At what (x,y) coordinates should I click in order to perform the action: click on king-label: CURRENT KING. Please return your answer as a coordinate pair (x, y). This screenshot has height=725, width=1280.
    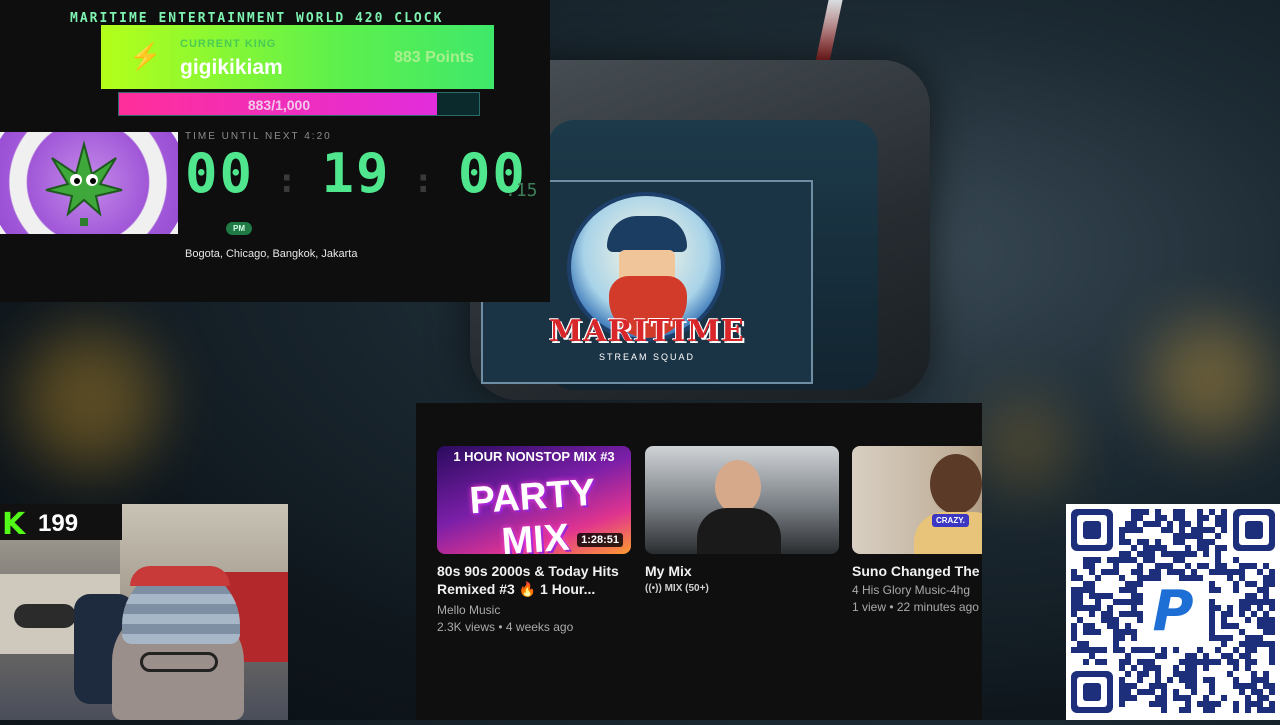
    Looking at the image, I should click on (228, 44).